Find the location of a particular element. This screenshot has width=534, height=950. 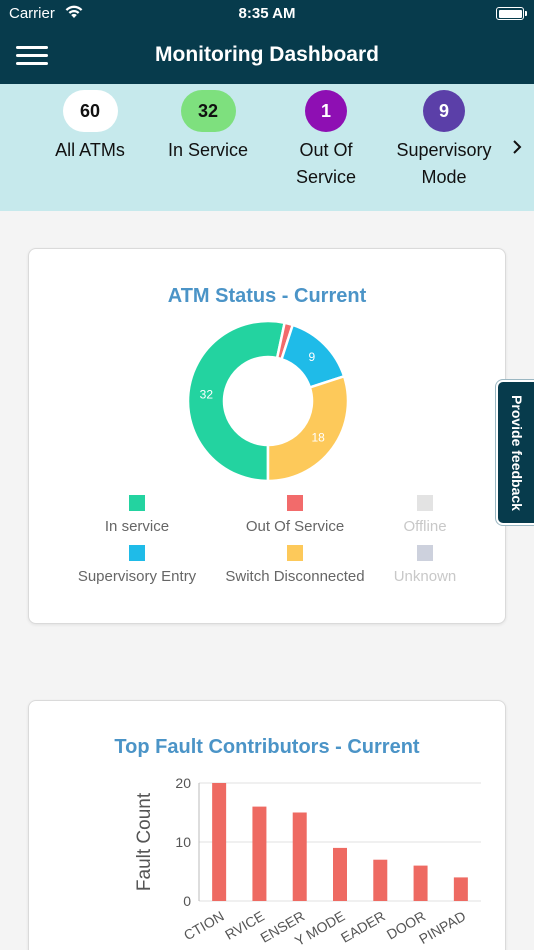

summary-supervisory-mode: 9 Supervisory Mode is located at coordinates (444, 140).